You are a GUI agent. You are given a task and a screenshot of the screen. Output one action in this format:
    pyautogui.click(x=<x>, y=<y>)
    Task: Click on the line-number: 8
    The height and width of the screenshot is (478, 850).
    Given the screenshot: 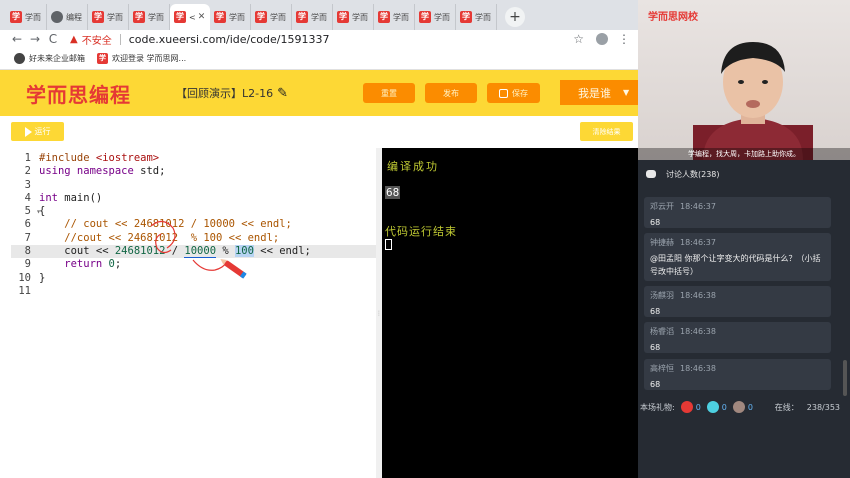 What is the action you would take?
    pyautogui.click(x=27, y=251)
    